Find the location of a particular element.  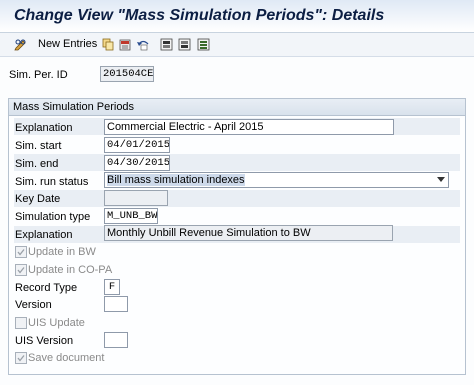

sim-per-id-field: 201504CE is located at coordinates (127, 74).